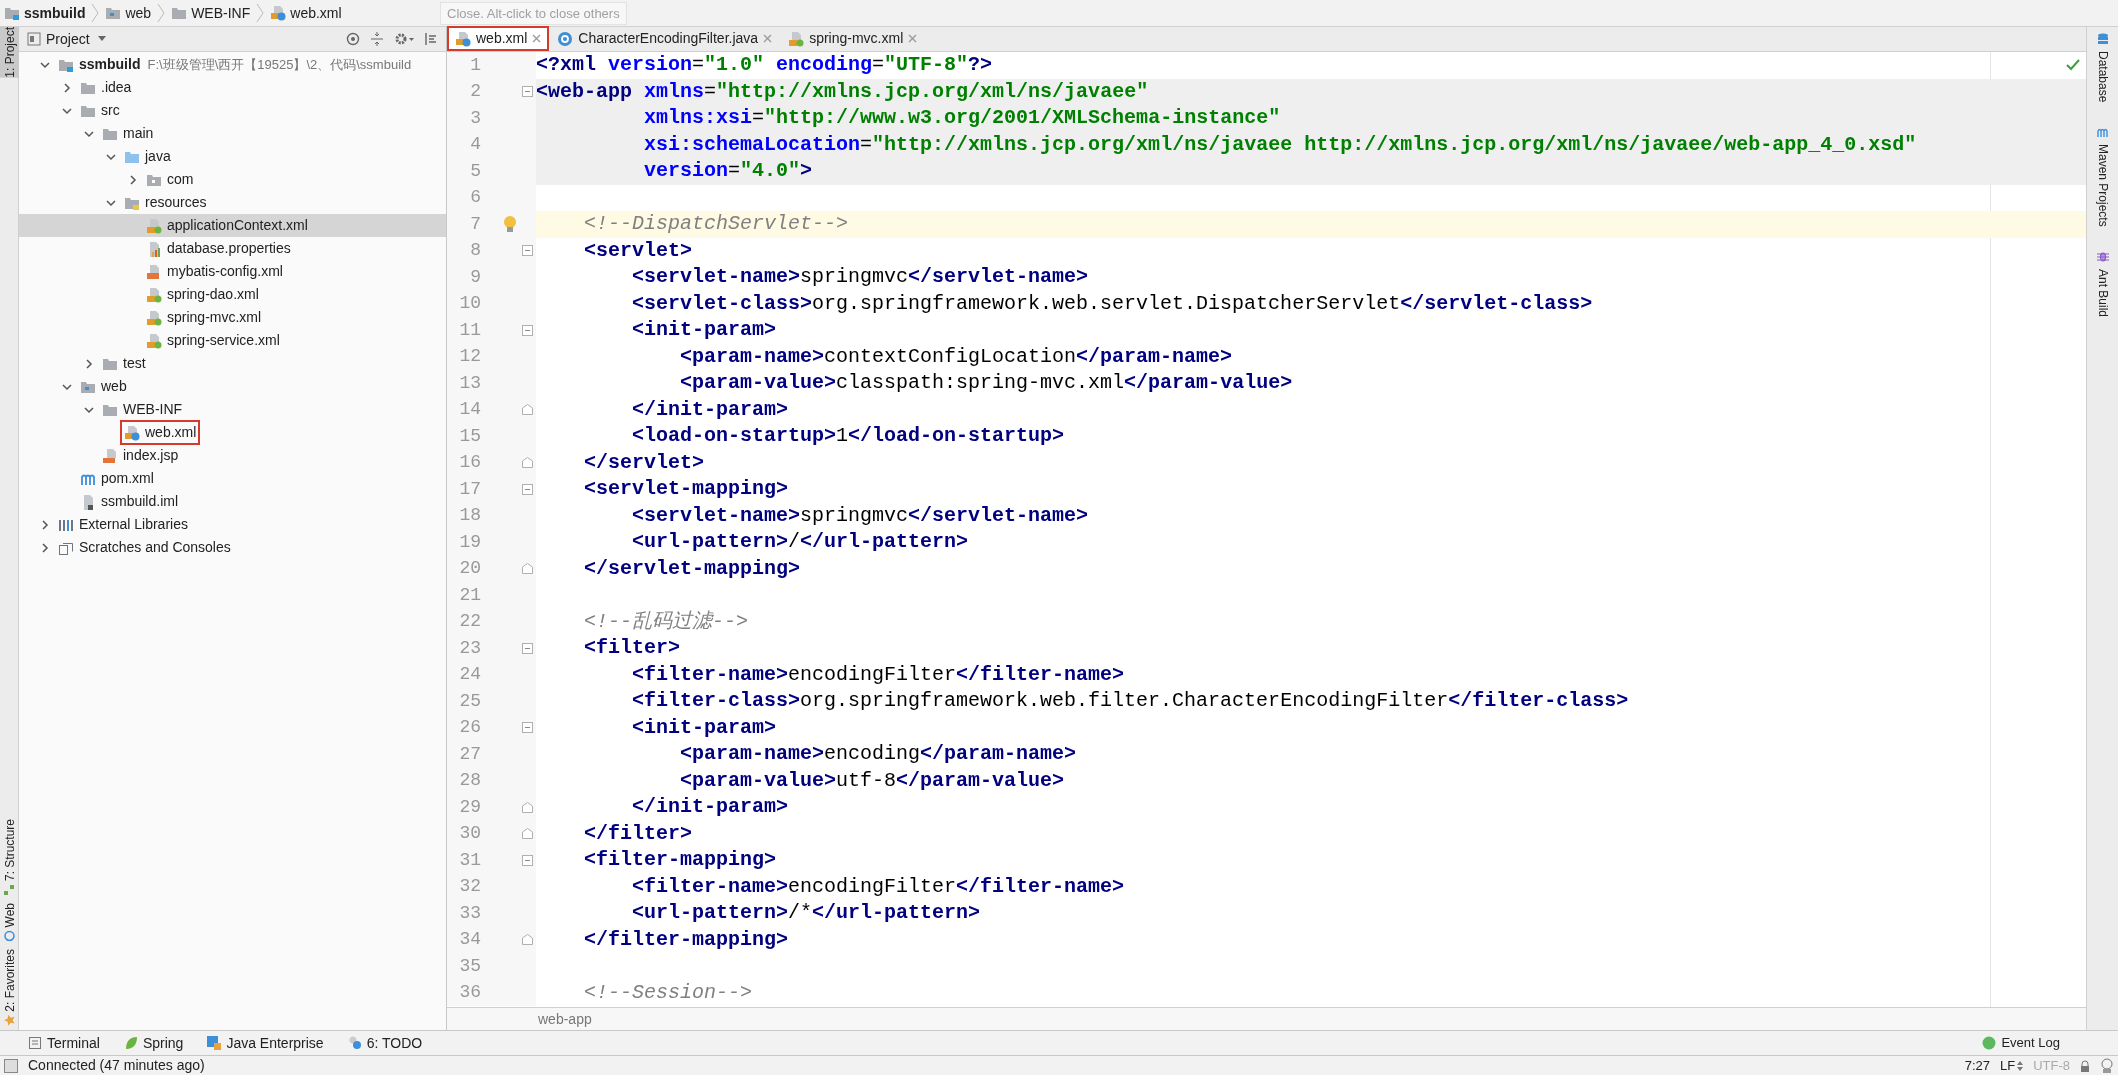  What do you see at coordinates (11, 1065) in the screenshot?
I see `toggle-panels-icon` at bounding box center [11, 1065].